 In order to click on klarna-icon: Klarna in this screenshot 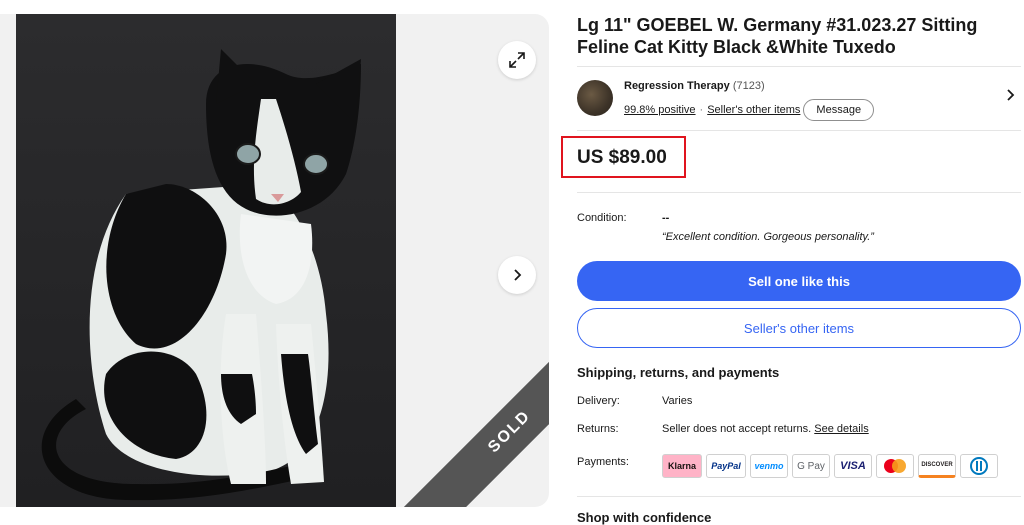, I will do `click(682, 466)`.